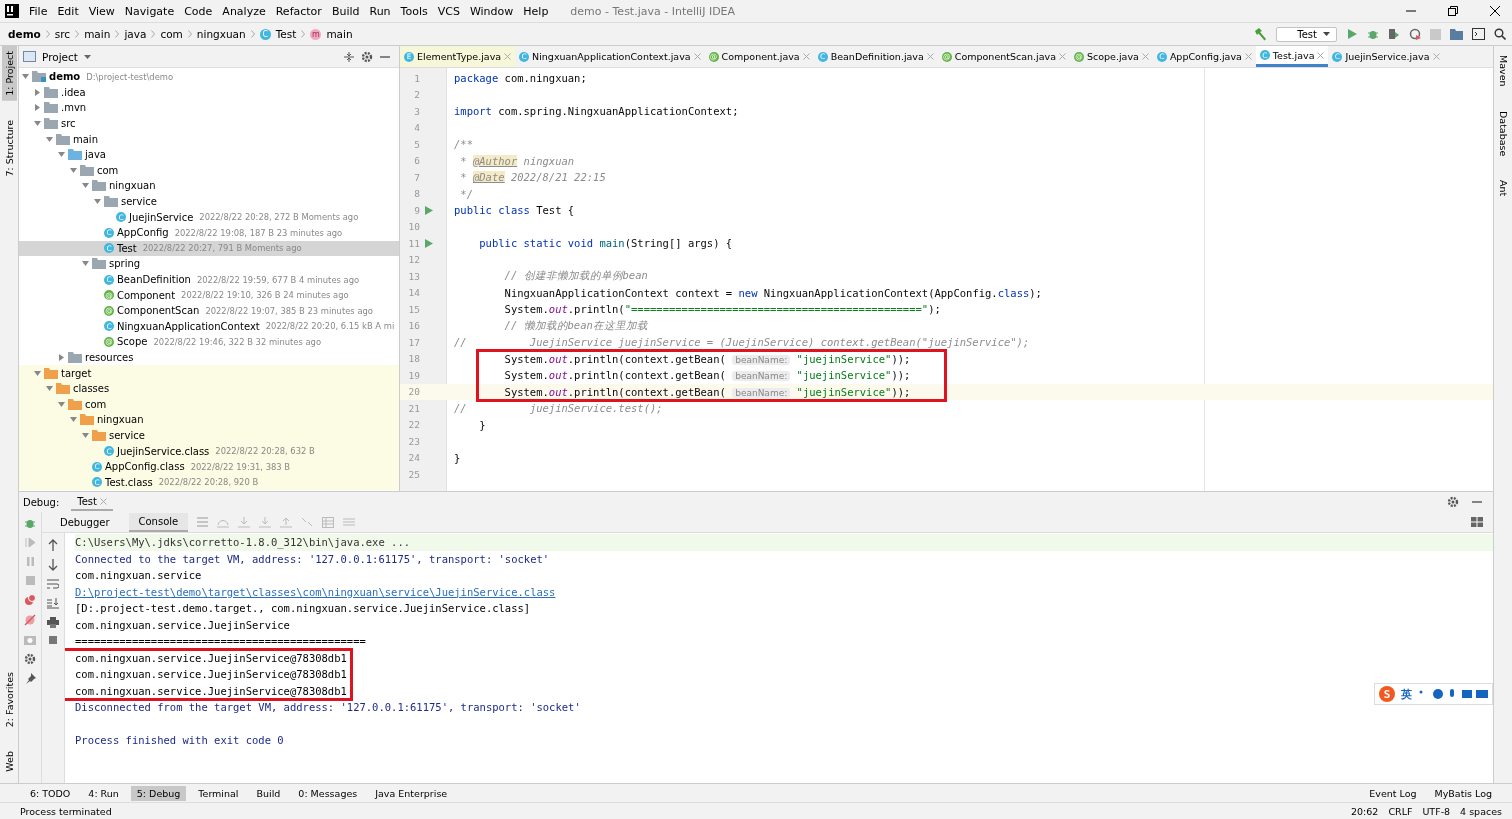 This screenshot has width=1512, height=819. Describe the element at coordinates (92, 502) in the screenshot. I see `debug-session-tab: Test` at that location.